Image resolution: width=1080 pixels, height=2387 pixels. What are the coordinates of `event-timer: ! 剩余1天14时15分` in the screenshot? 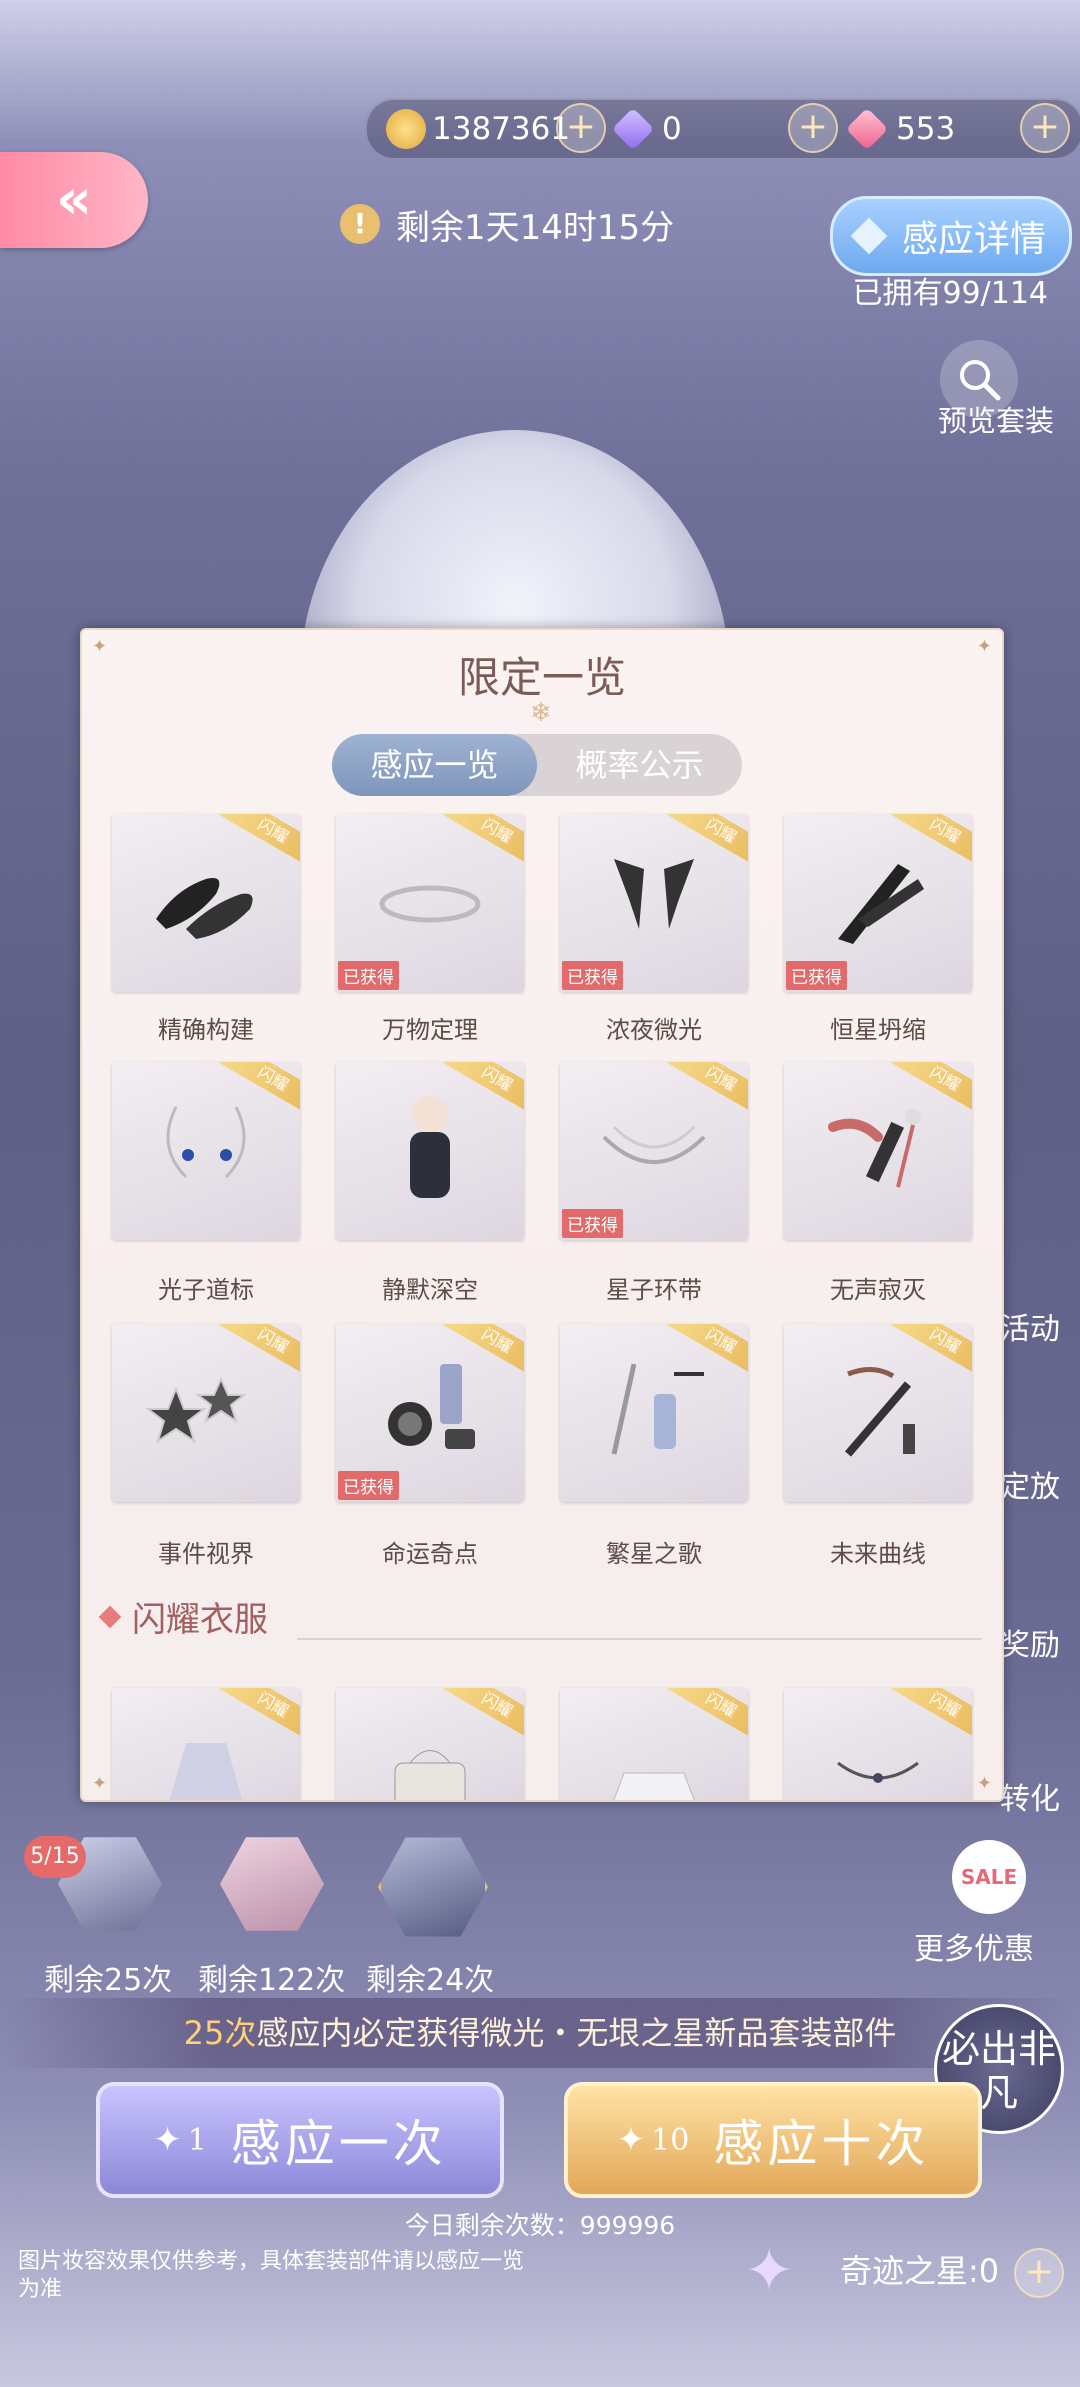 It's located at (507, 224).